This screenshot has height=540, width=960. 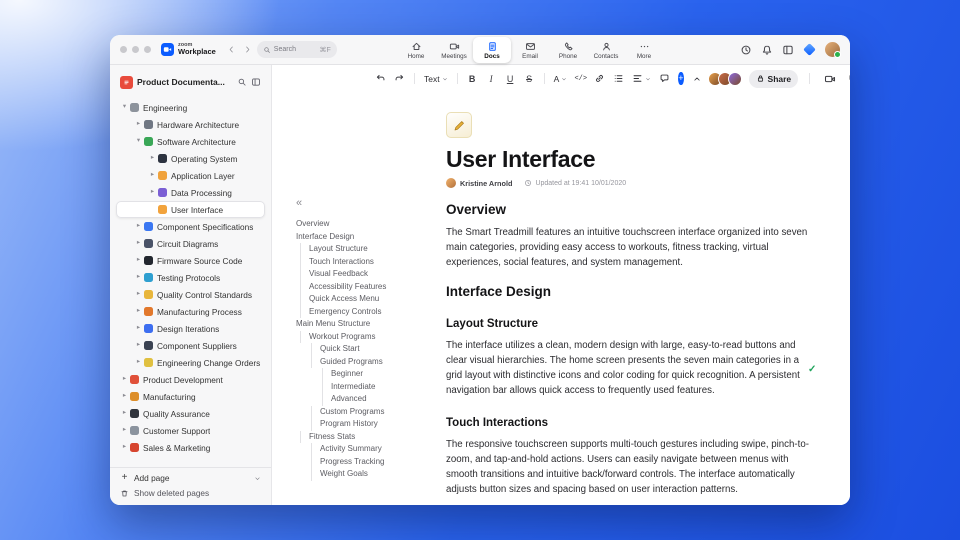 What do you see at coordinates (371, 286) in the screenshot?
I see `outline-item: Accessibility Features` at bounding box center [371, 286].